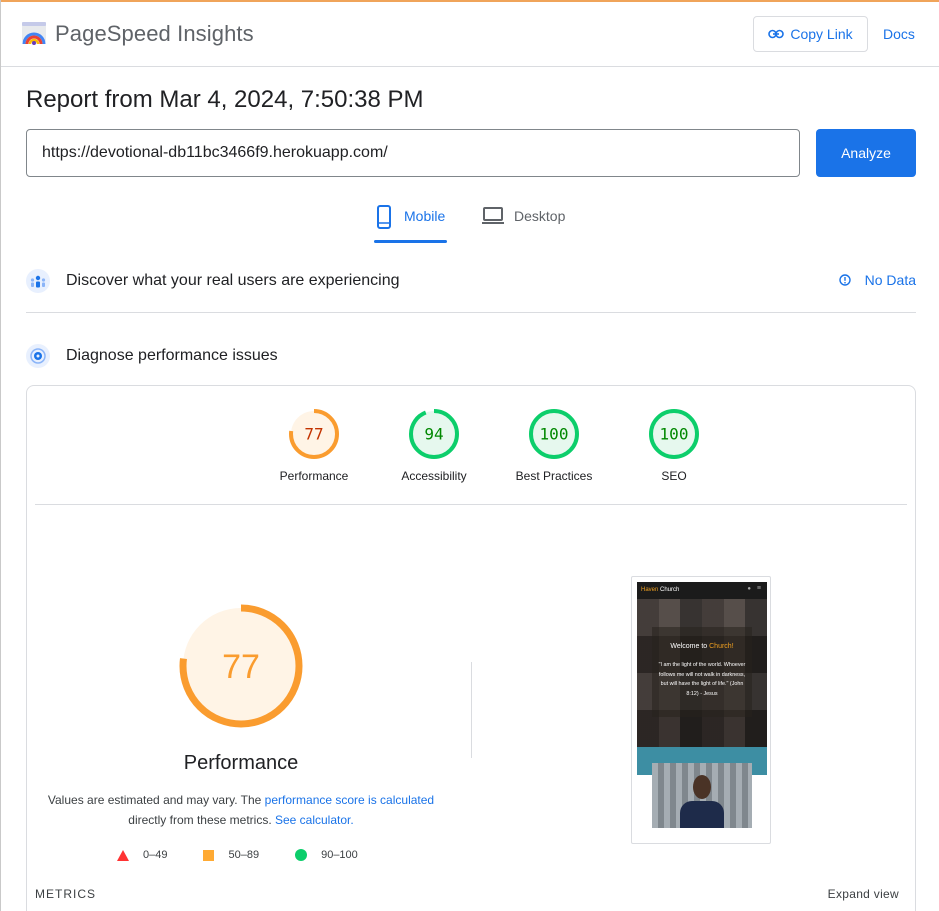 The image size is (939, 911). I want to click on lab-data-section: Diagnose performance issues, so click(471, 356).